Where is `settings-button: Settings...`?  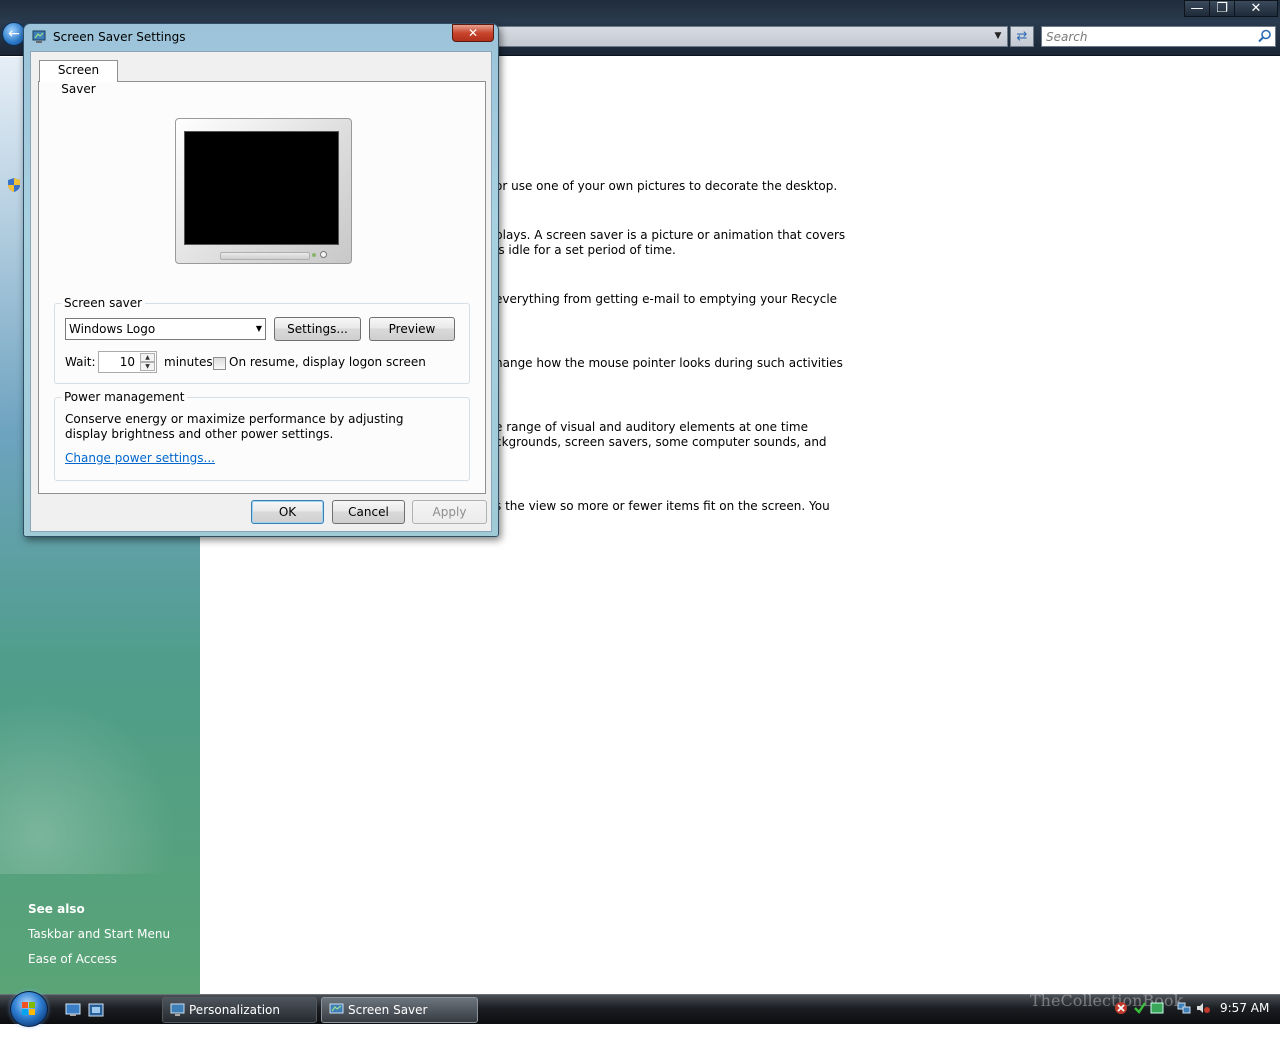
settings-button: Settings... is located at coordinates (317, 329).